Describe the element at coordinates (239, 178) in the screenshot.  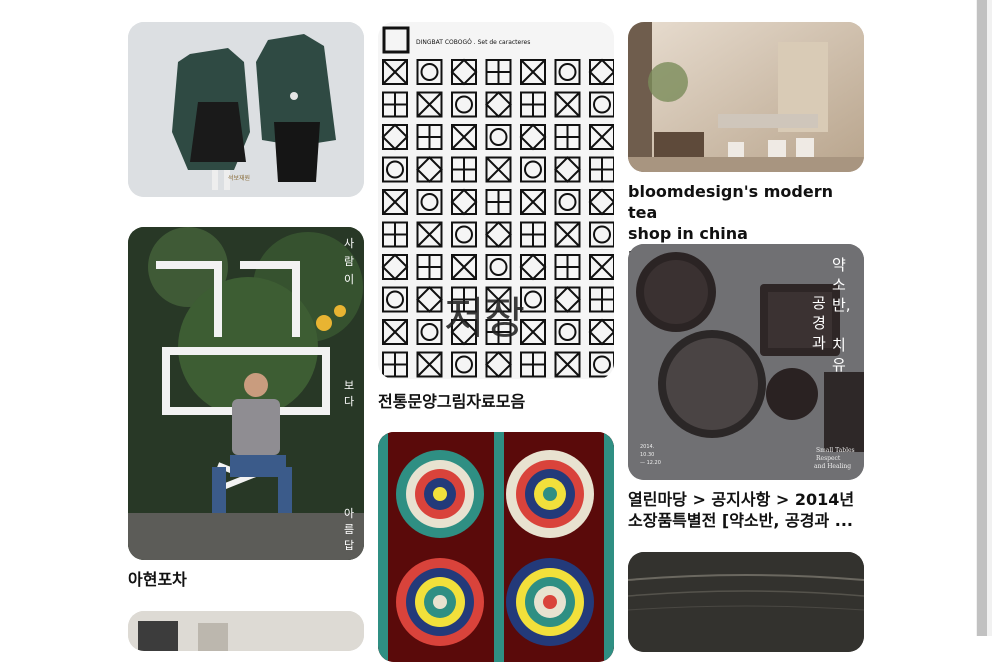
I see `svg-text: 석보재원` at that location.